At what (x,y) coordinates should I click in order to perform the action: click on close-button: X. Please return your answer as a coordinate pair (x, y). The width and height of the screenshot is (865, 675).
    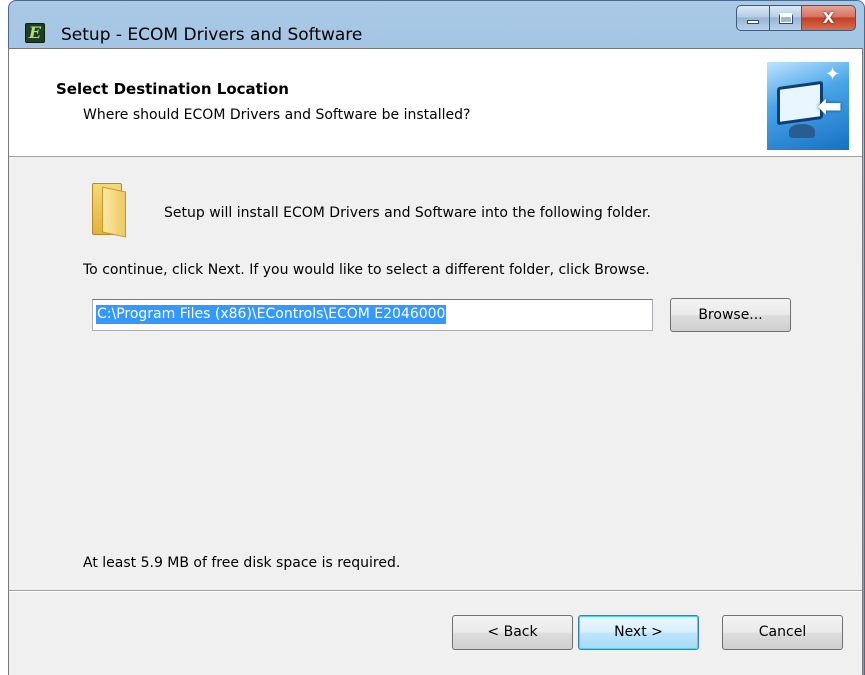
    Looking at the image, I should click on (829, 18).